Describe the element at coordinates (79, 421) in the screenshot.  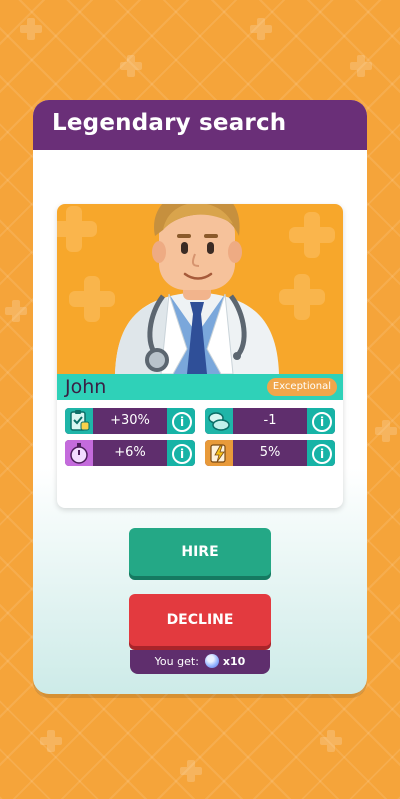
I see `clipboard-icon` at that location.